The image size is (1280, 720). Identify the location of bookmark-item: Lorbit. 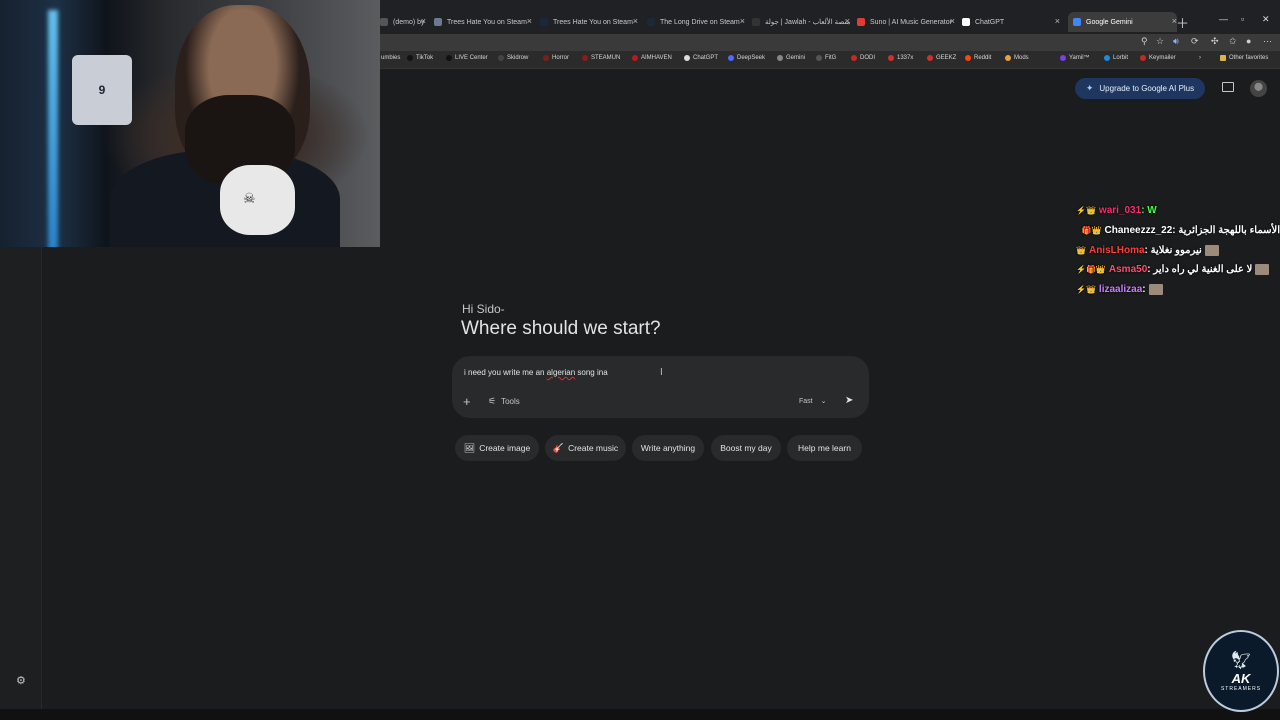
(1116, 58).